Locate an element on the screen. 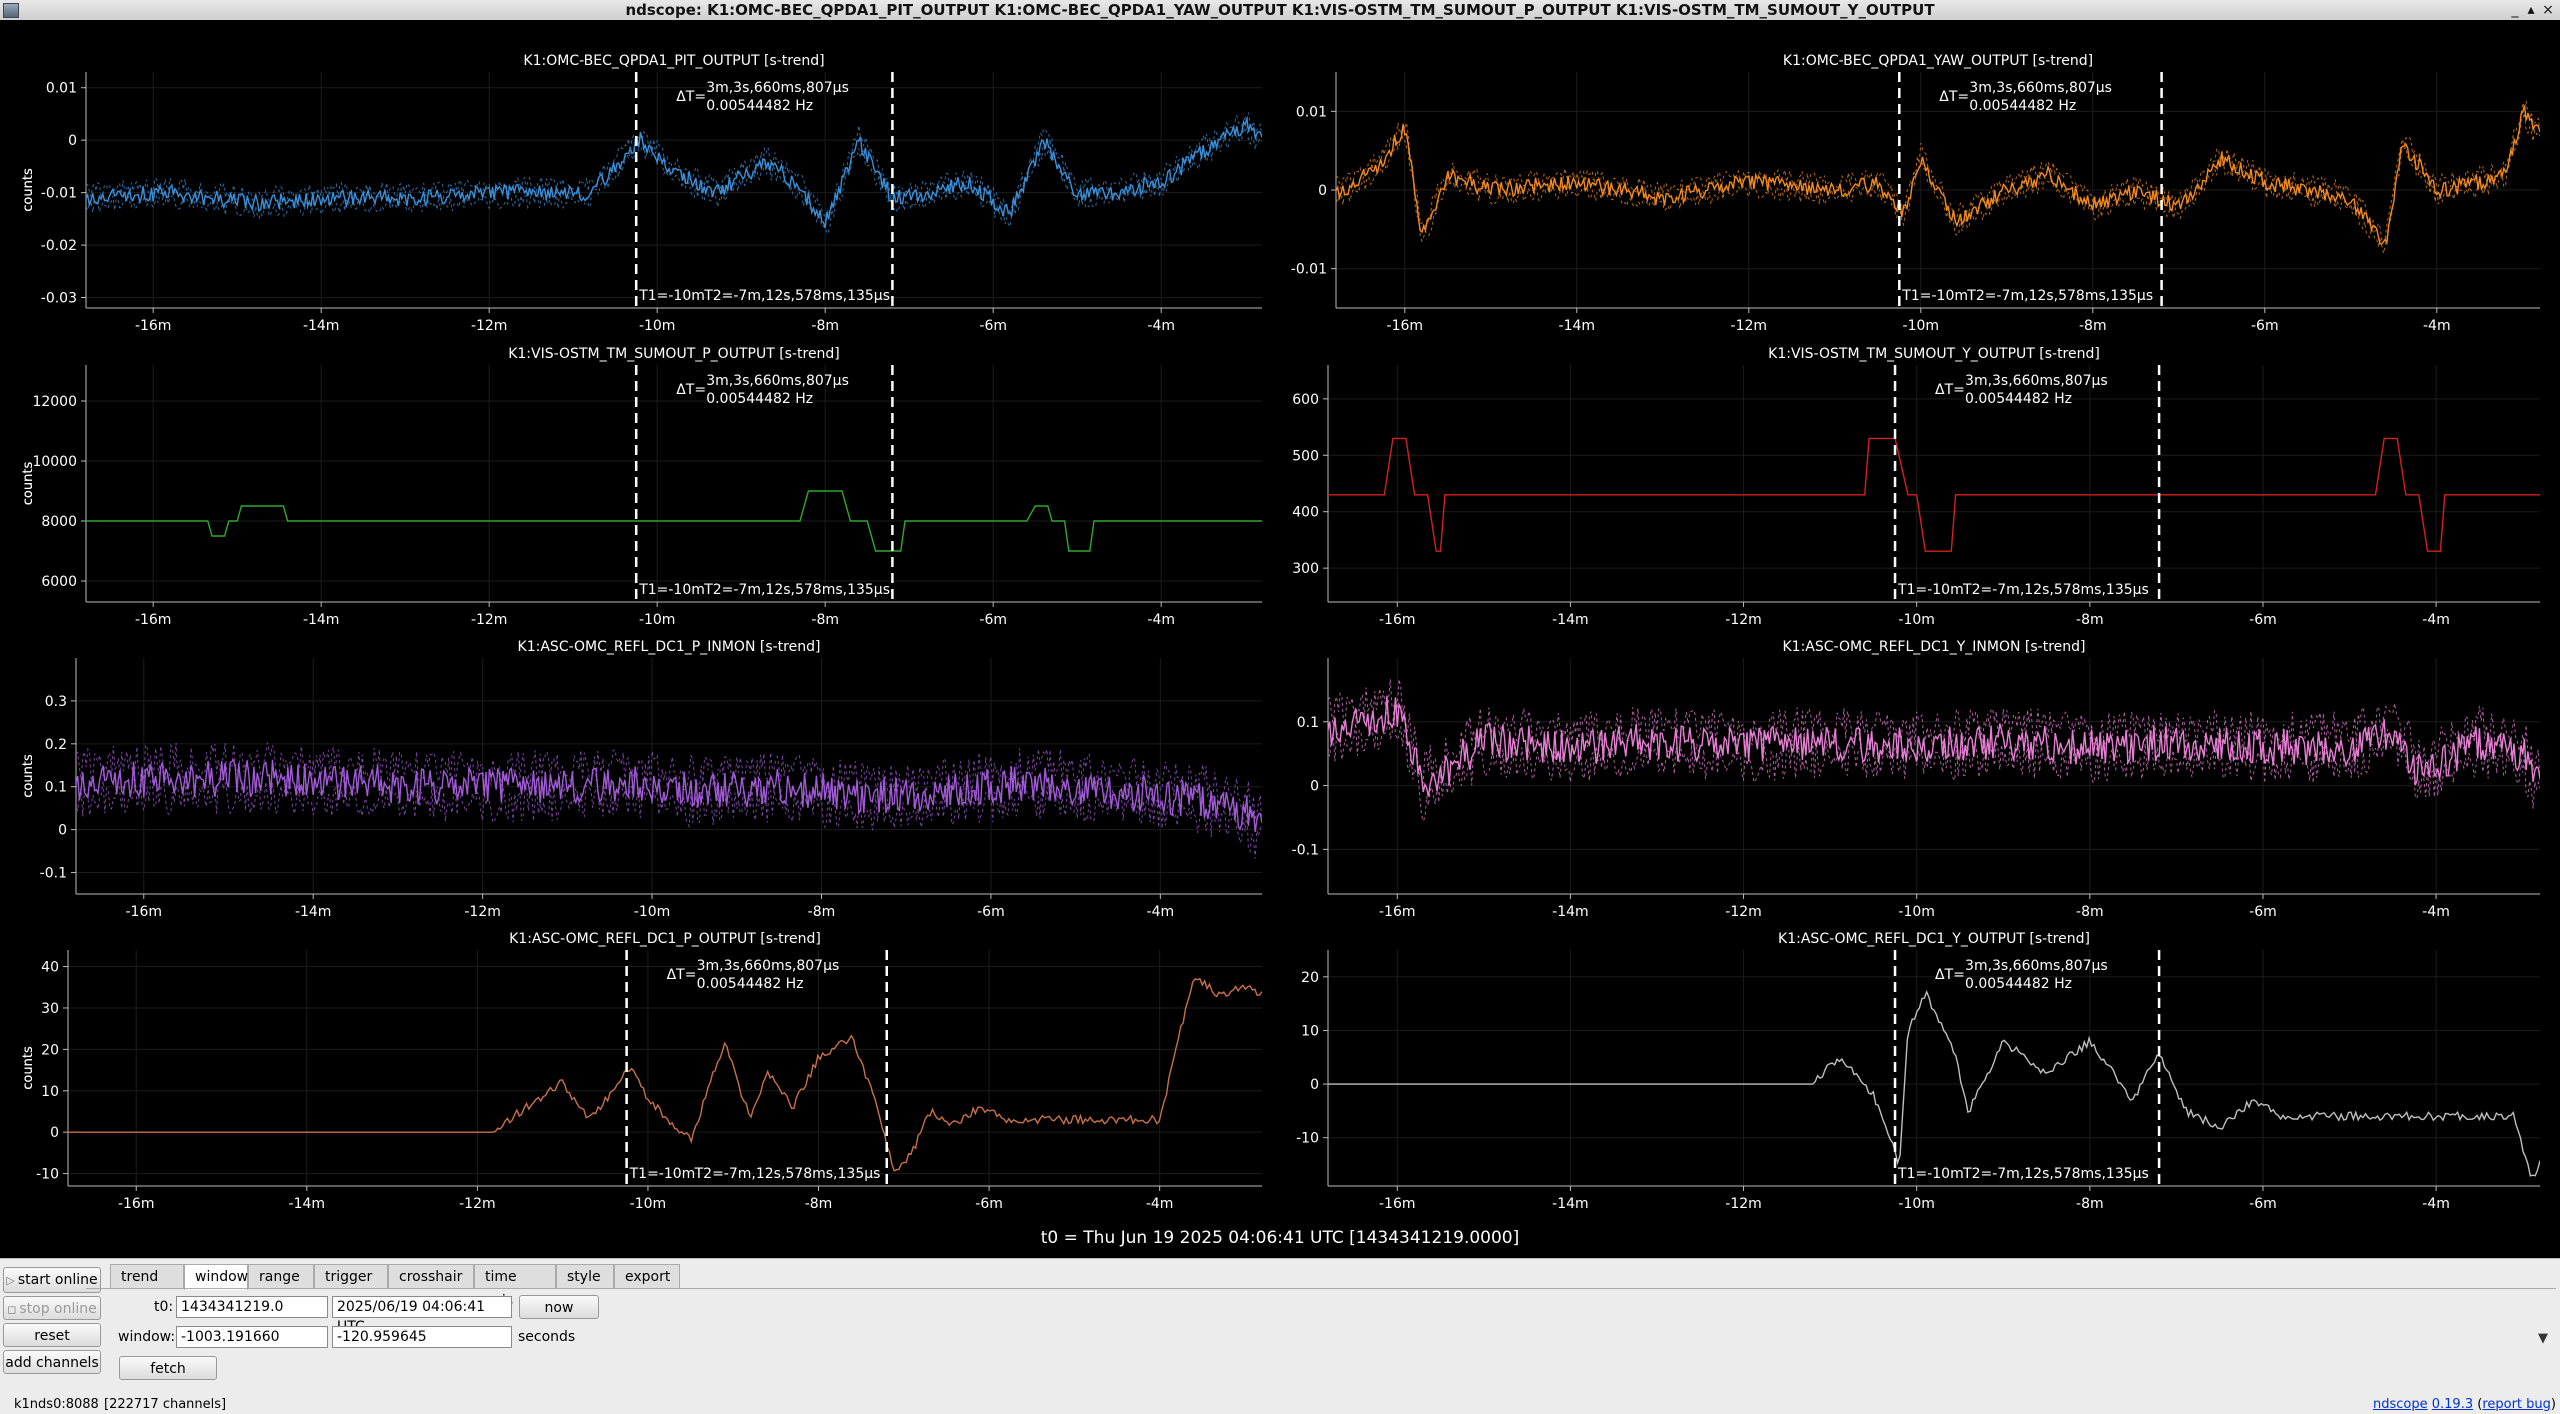  report-bug-link: report bug is located at coordinates (2516, 1404).